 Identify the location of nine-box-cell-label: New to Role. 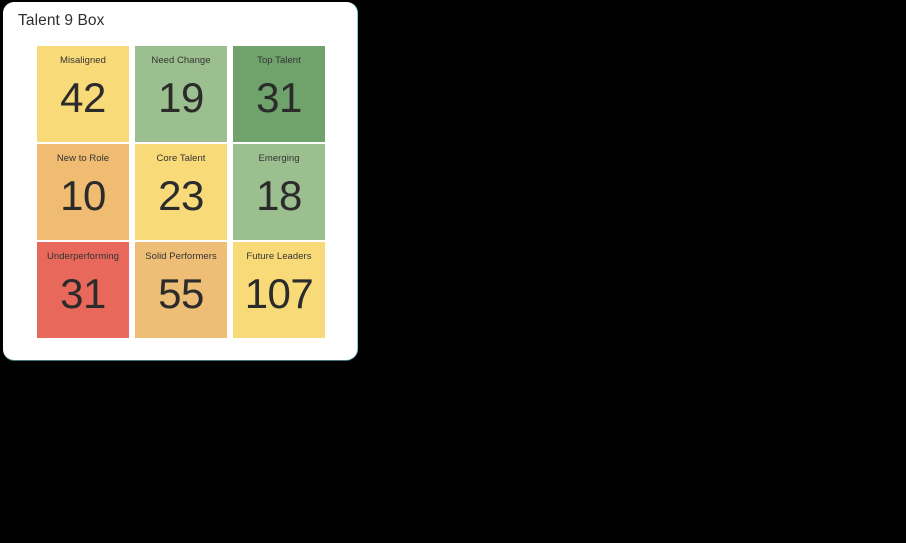
(83, 158).